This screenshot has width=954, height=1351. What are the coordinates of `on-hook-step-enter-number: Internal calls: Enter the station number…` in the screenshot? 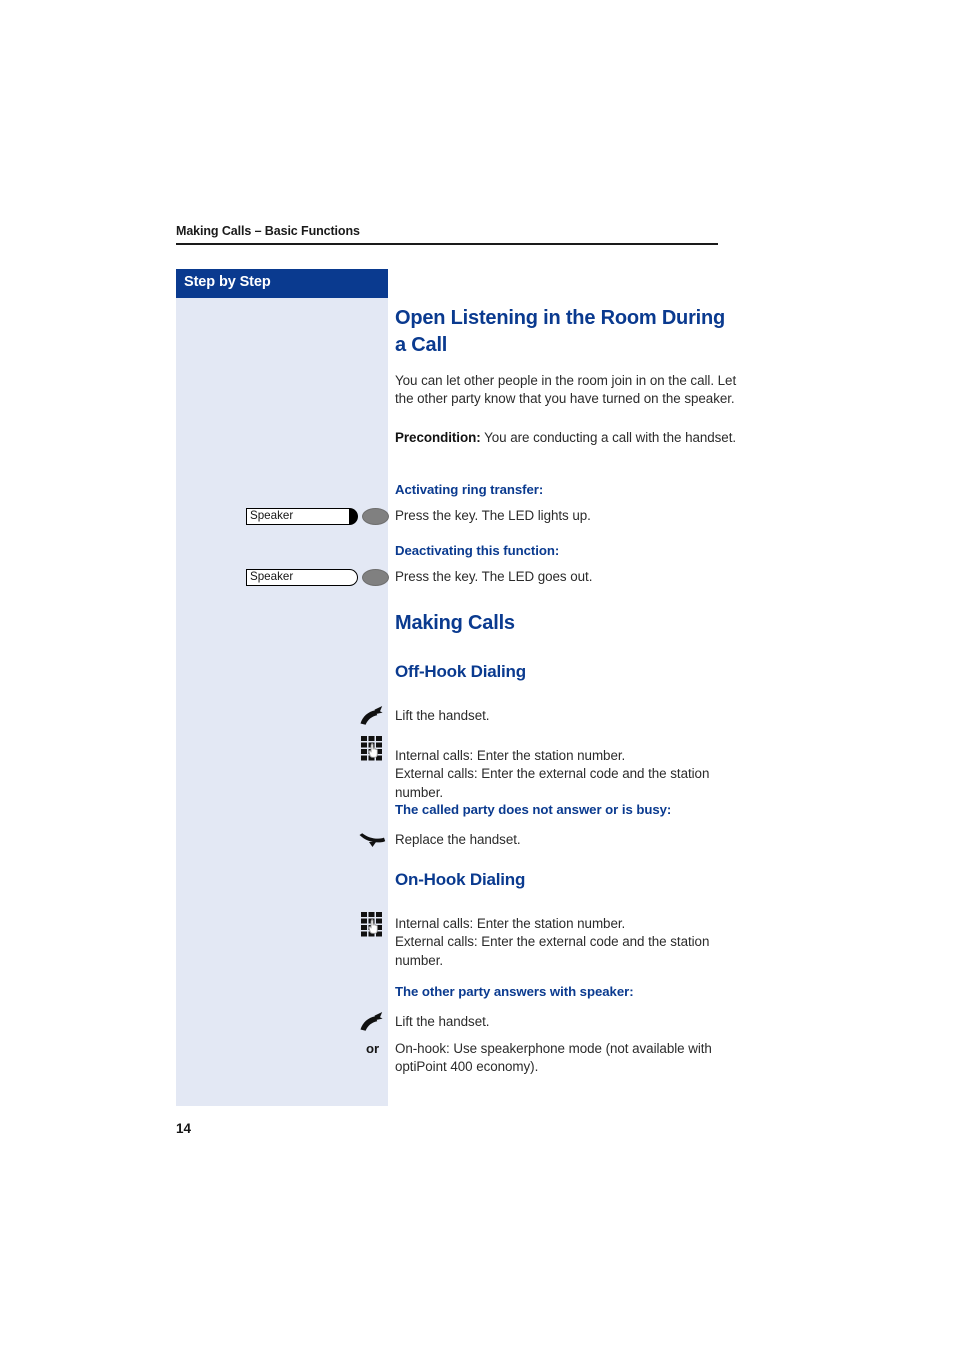 It's located at (552, 942).